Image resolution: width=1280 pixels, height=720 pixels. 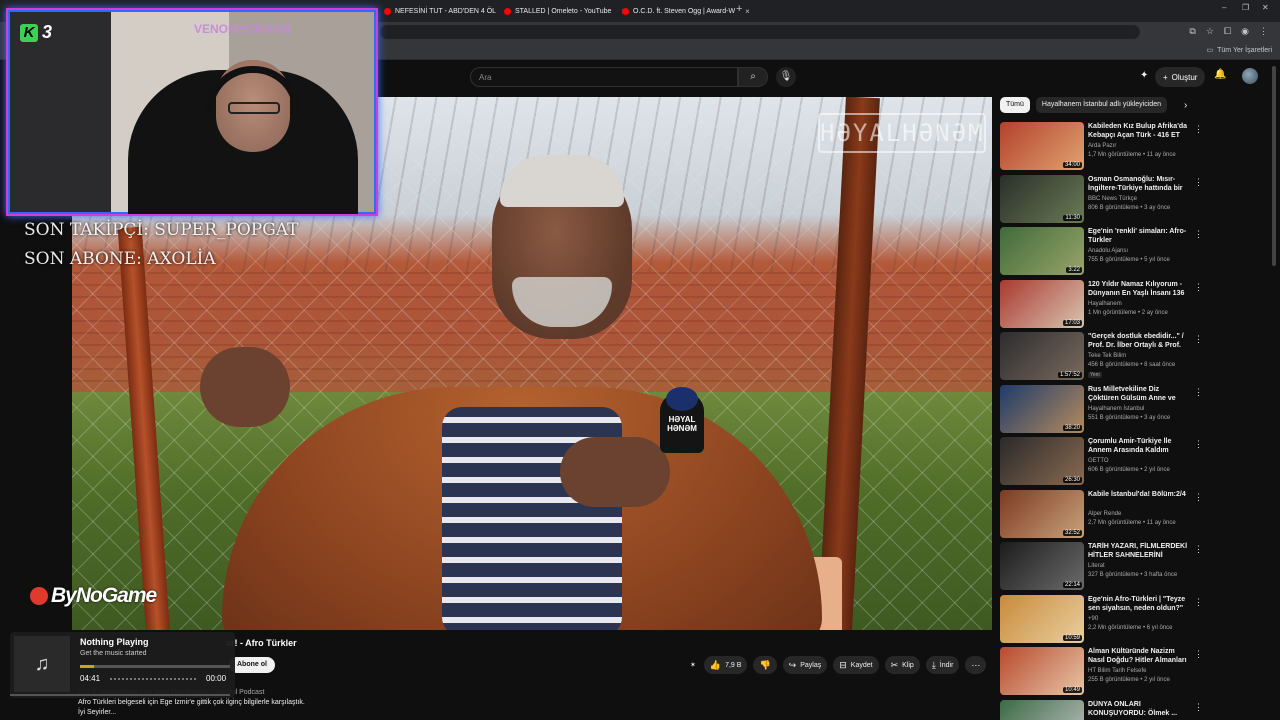 I want to click on save-button: ⊟ Kaydet, so click(x=856, y=665).